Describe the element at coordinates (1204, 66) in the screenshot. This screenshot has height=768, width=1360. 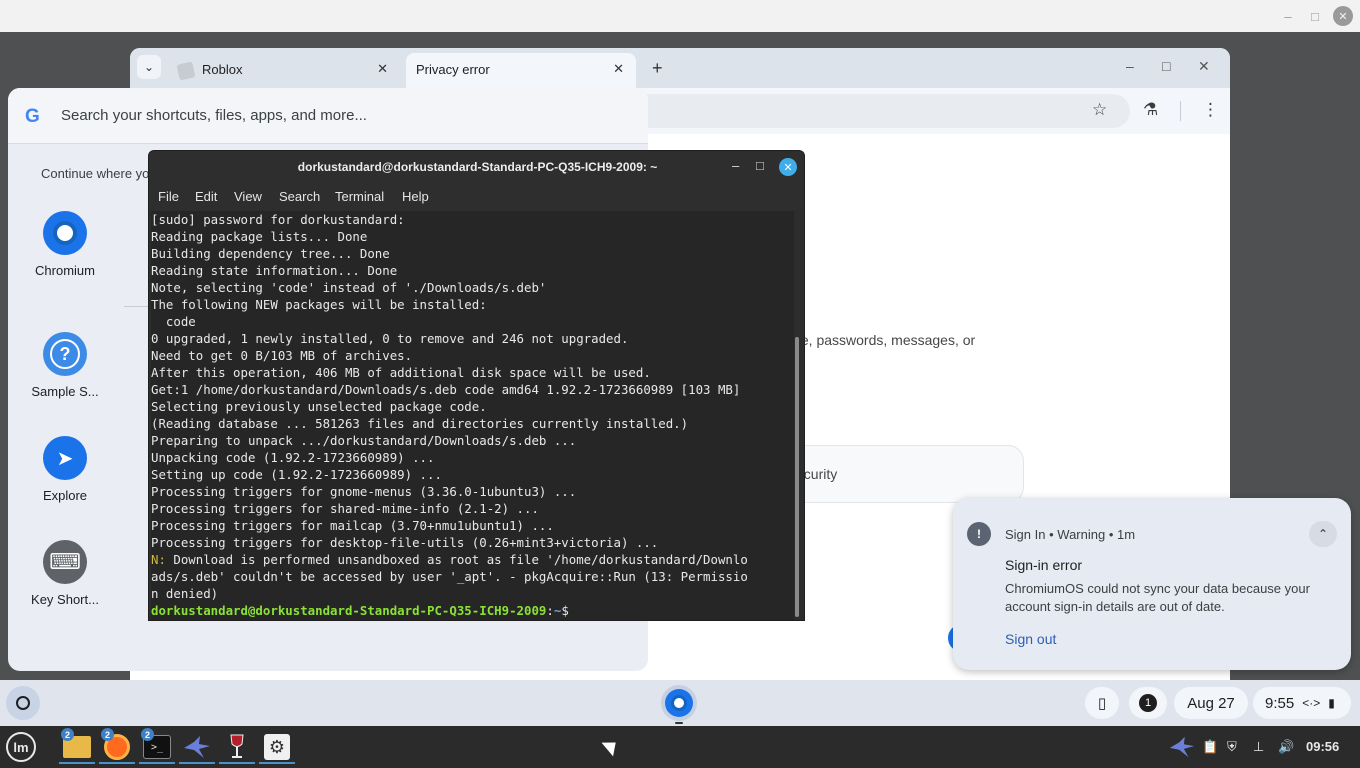
I see `browser-close-button: ✕` at that location.